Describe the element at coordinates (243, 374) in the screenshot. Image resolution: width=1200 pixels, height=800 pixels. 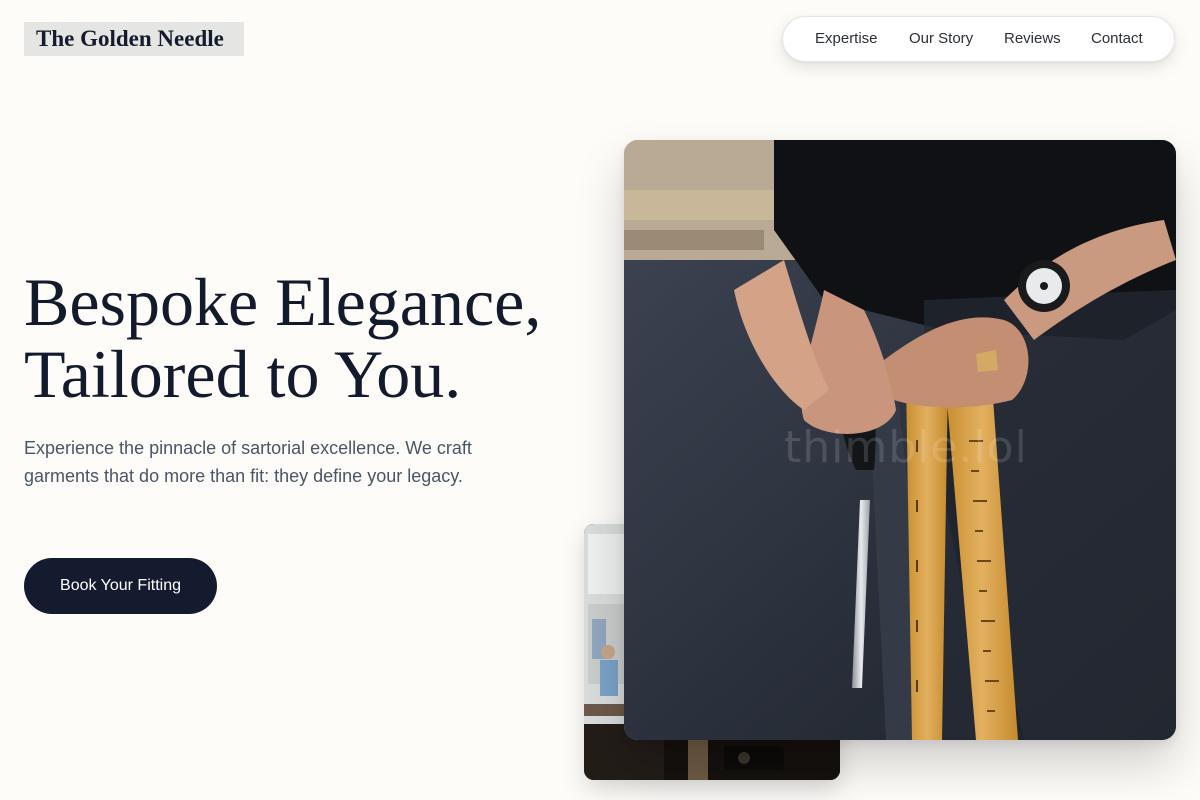
I see `hero-headline-line-2: Tailored to You.` at that location.